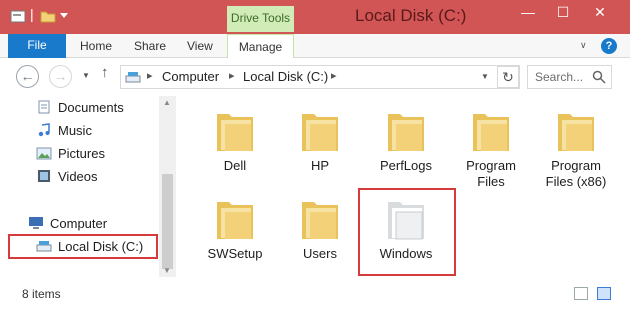 The height and width of the screenshot is (313, 630). I want to click on folder-label: Program Files, so click(491, 173).